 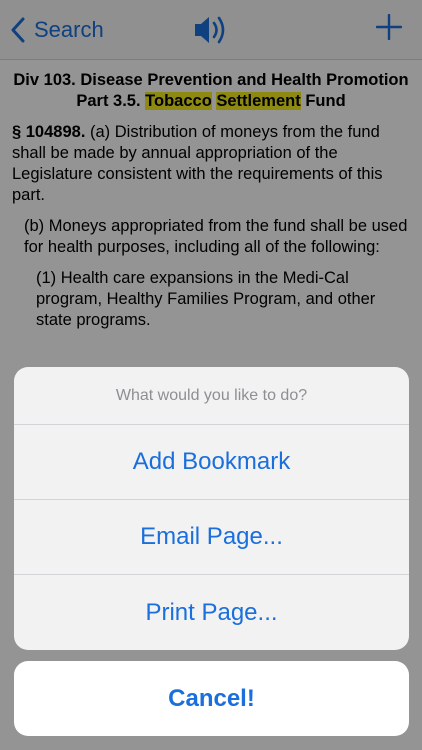 What do you see at coordinates (211, 462) in the screenshot?
I see `add-bookmark-button: Add Bookmark` at bounding box center [211, 462].